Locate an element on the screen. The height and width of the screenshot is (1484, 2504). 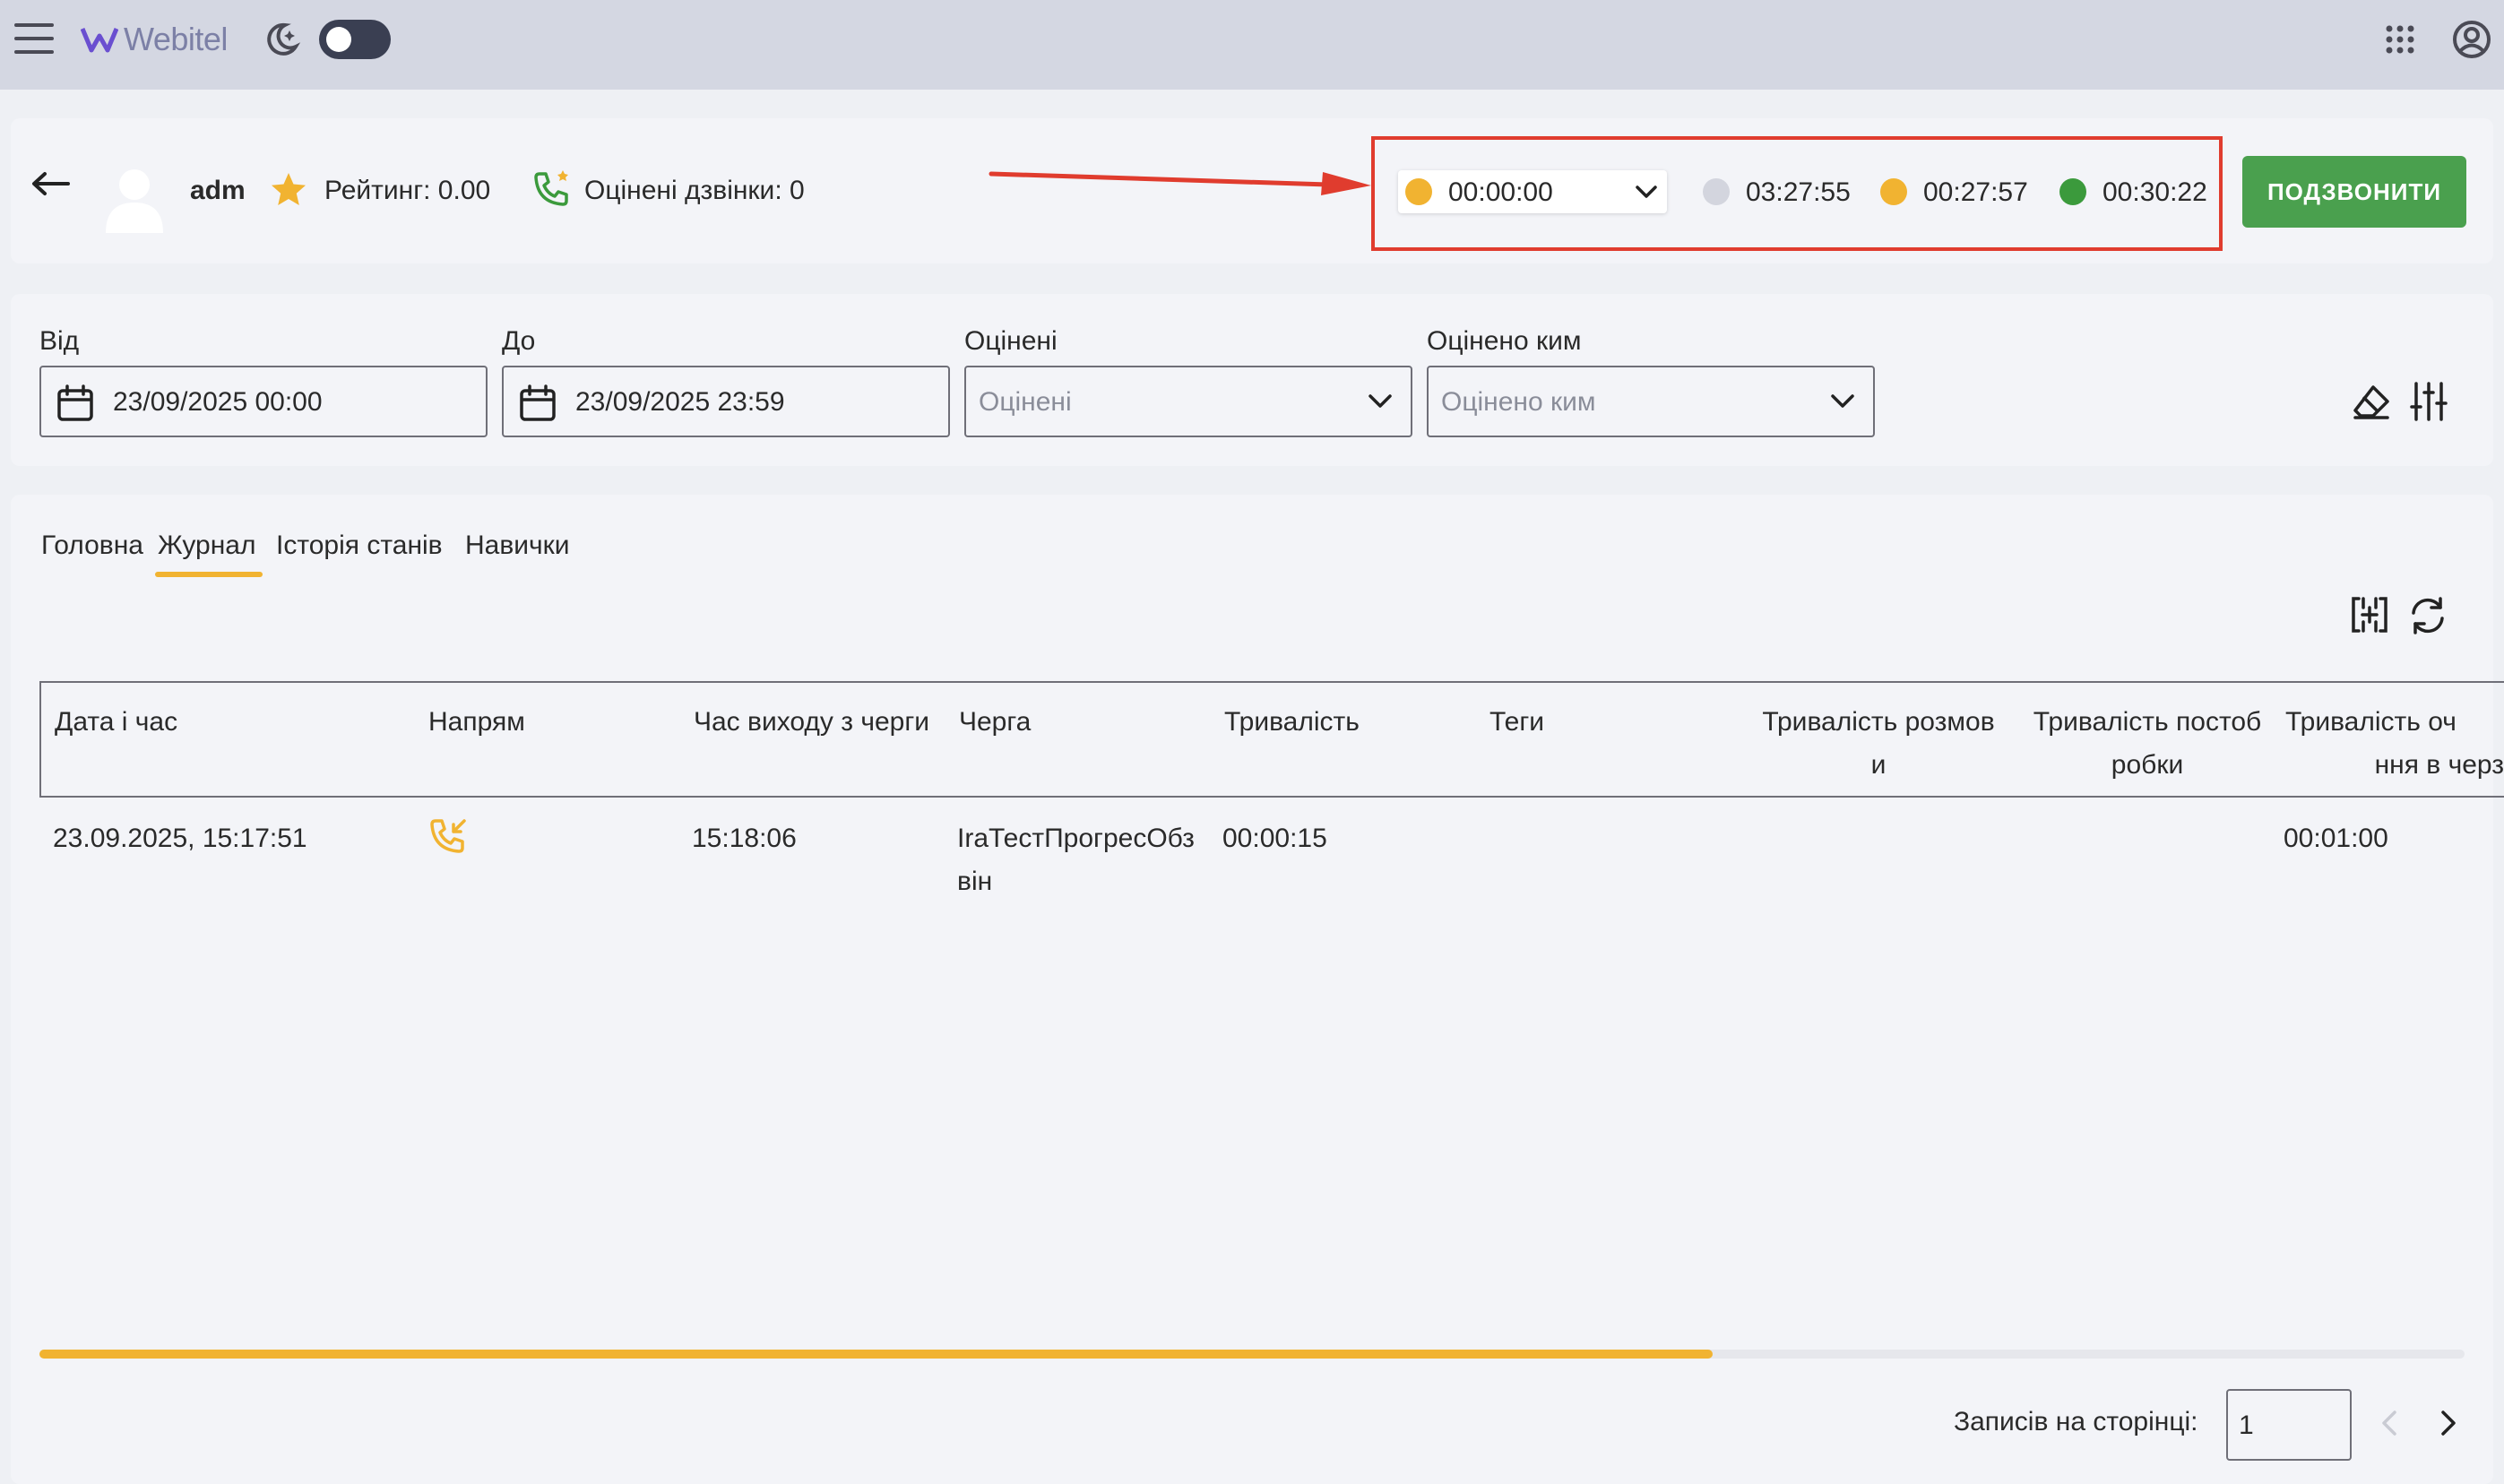
cell-queue-line2: він is located at coordinates (975, 881).